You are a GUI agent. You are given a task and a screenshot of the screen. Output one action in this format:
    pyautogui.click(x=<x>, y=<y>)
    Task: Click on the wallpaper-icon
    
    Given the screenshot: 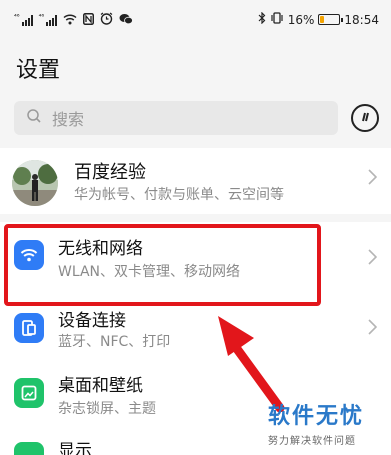 What is the action you would take?
    pyautogui.click(x=29, y=393)
    